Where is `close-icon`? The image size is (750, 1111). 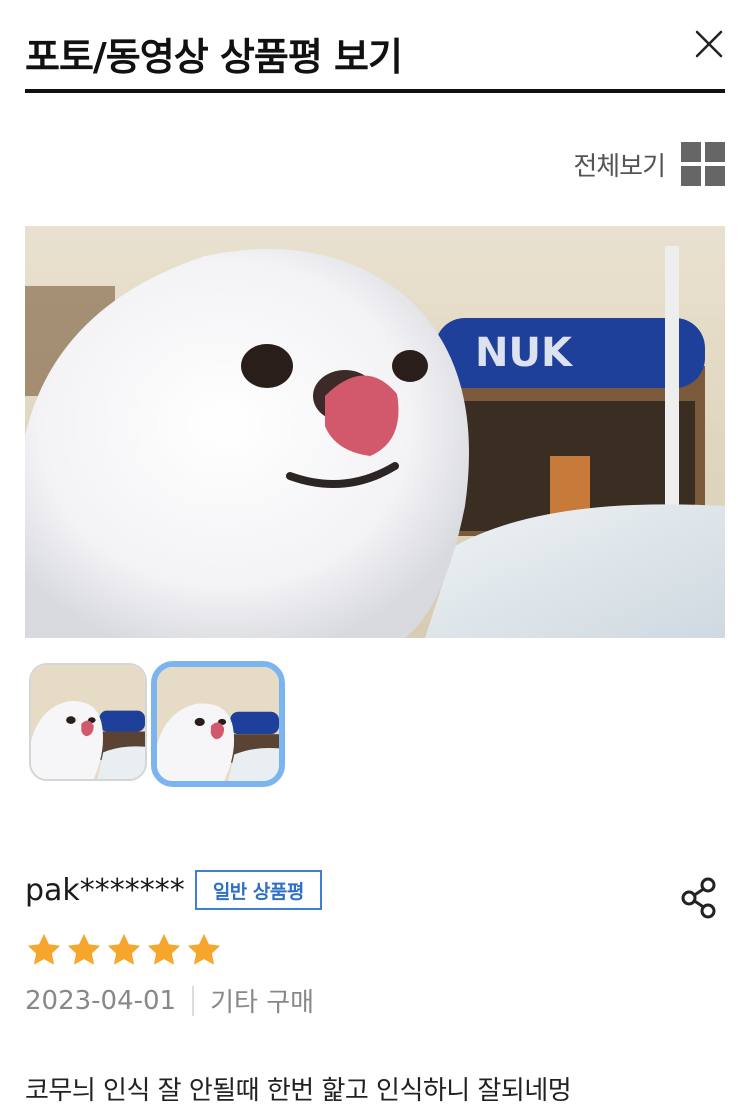
close-icon is located at coordinates (709, 44).